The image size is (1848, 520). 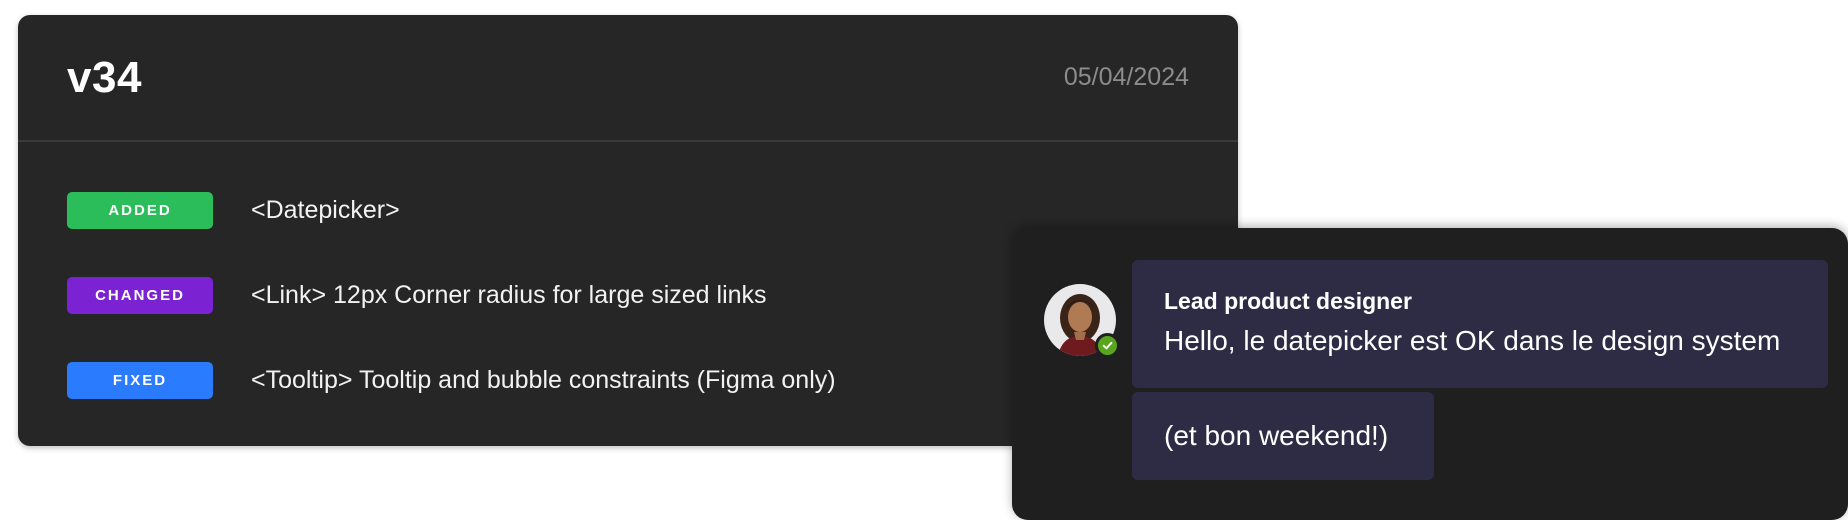 What do you see at coordinates (1276, 435) in the screenshot?
I see `message-text: (et bon weekend!)` at bounding box center [1276, 435].